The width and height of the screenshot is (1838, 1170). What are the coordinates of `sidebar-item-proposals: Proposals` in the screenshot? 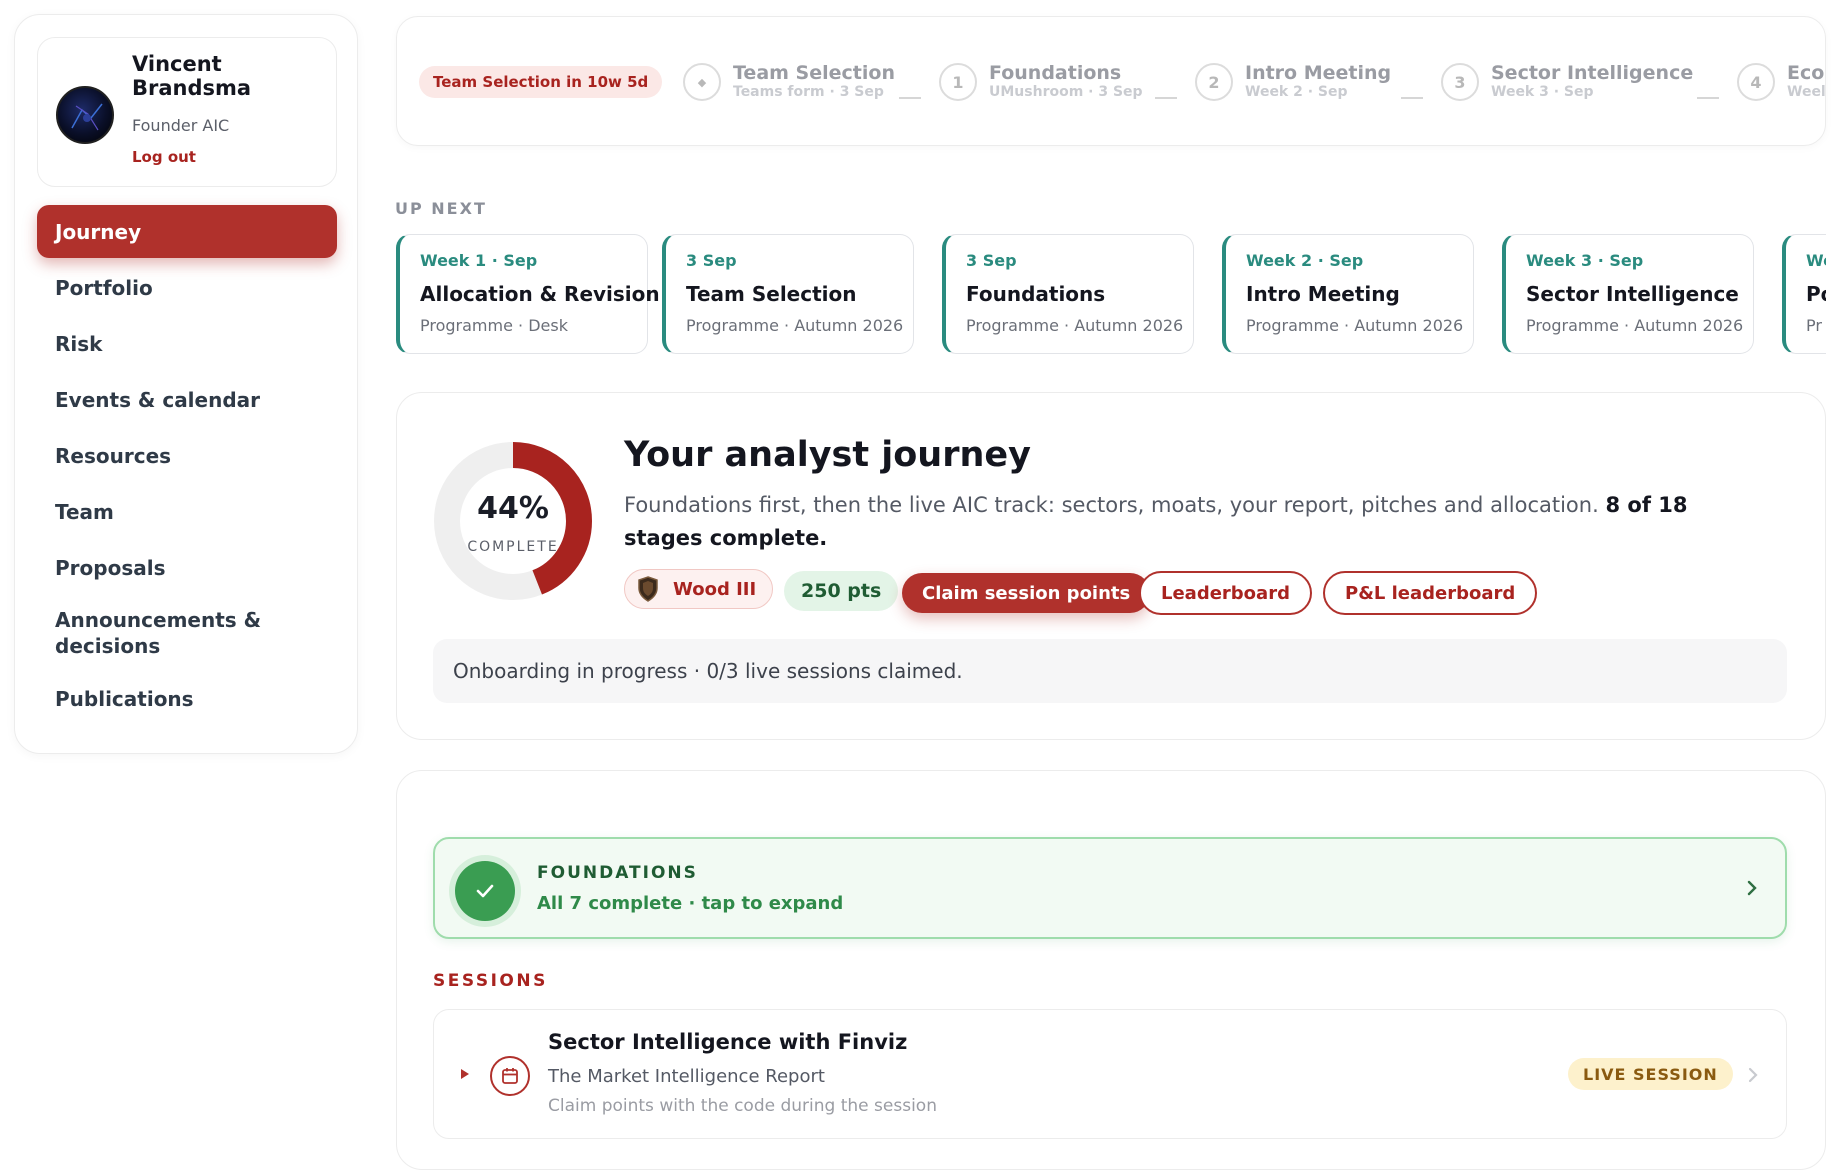 It's located at (187, 567).